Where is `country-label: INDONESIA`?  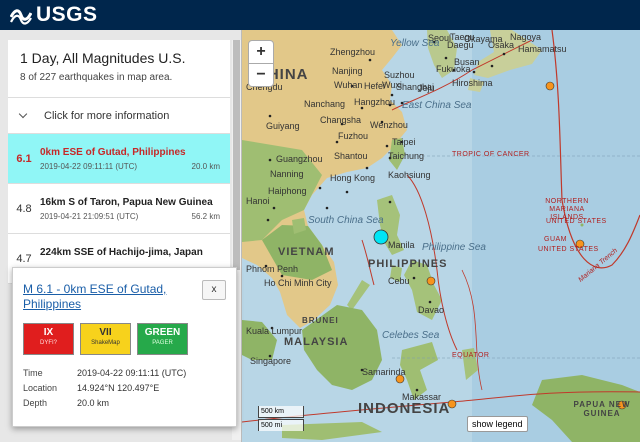 country-label: INDONESIA is located at coordinates (404, 408).